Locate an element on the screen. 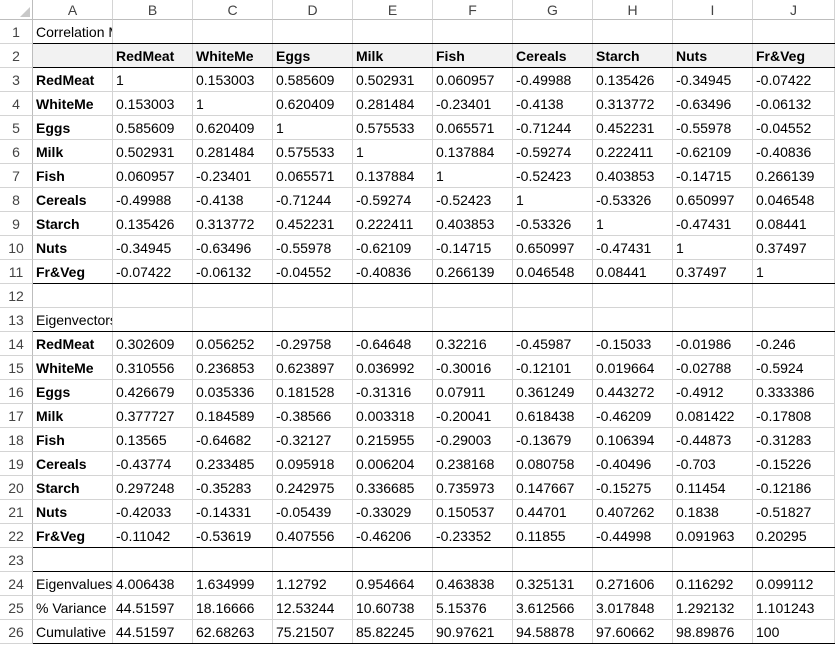 The width and height of the screenshot is (835, 657). eigenvector-value: 0.150537 is located at coordinates (473, 512).